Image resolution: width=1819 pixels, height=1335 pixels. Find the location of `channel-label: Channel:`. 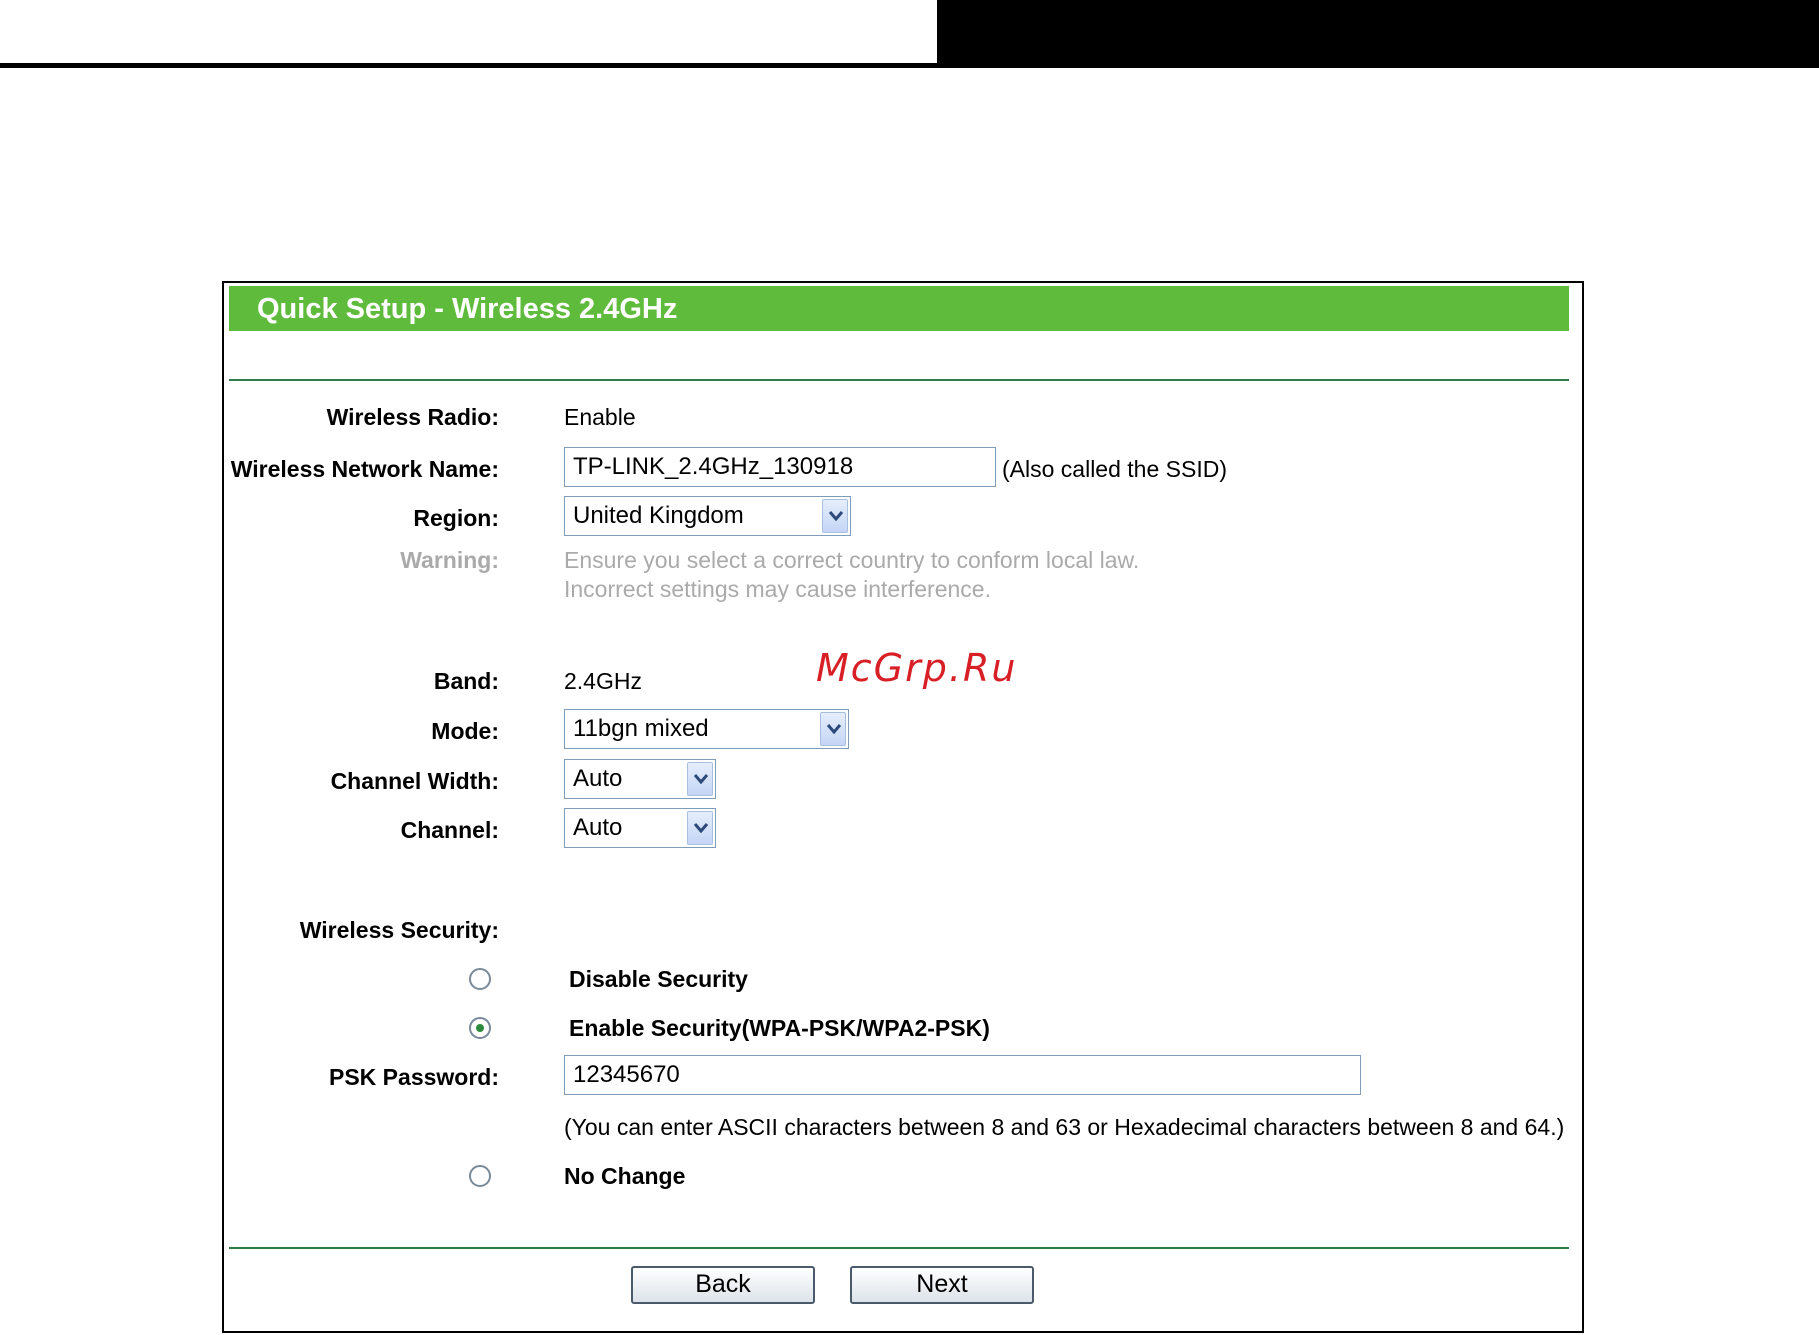

channel-label: Channel: is located at coordinates (449, 830).